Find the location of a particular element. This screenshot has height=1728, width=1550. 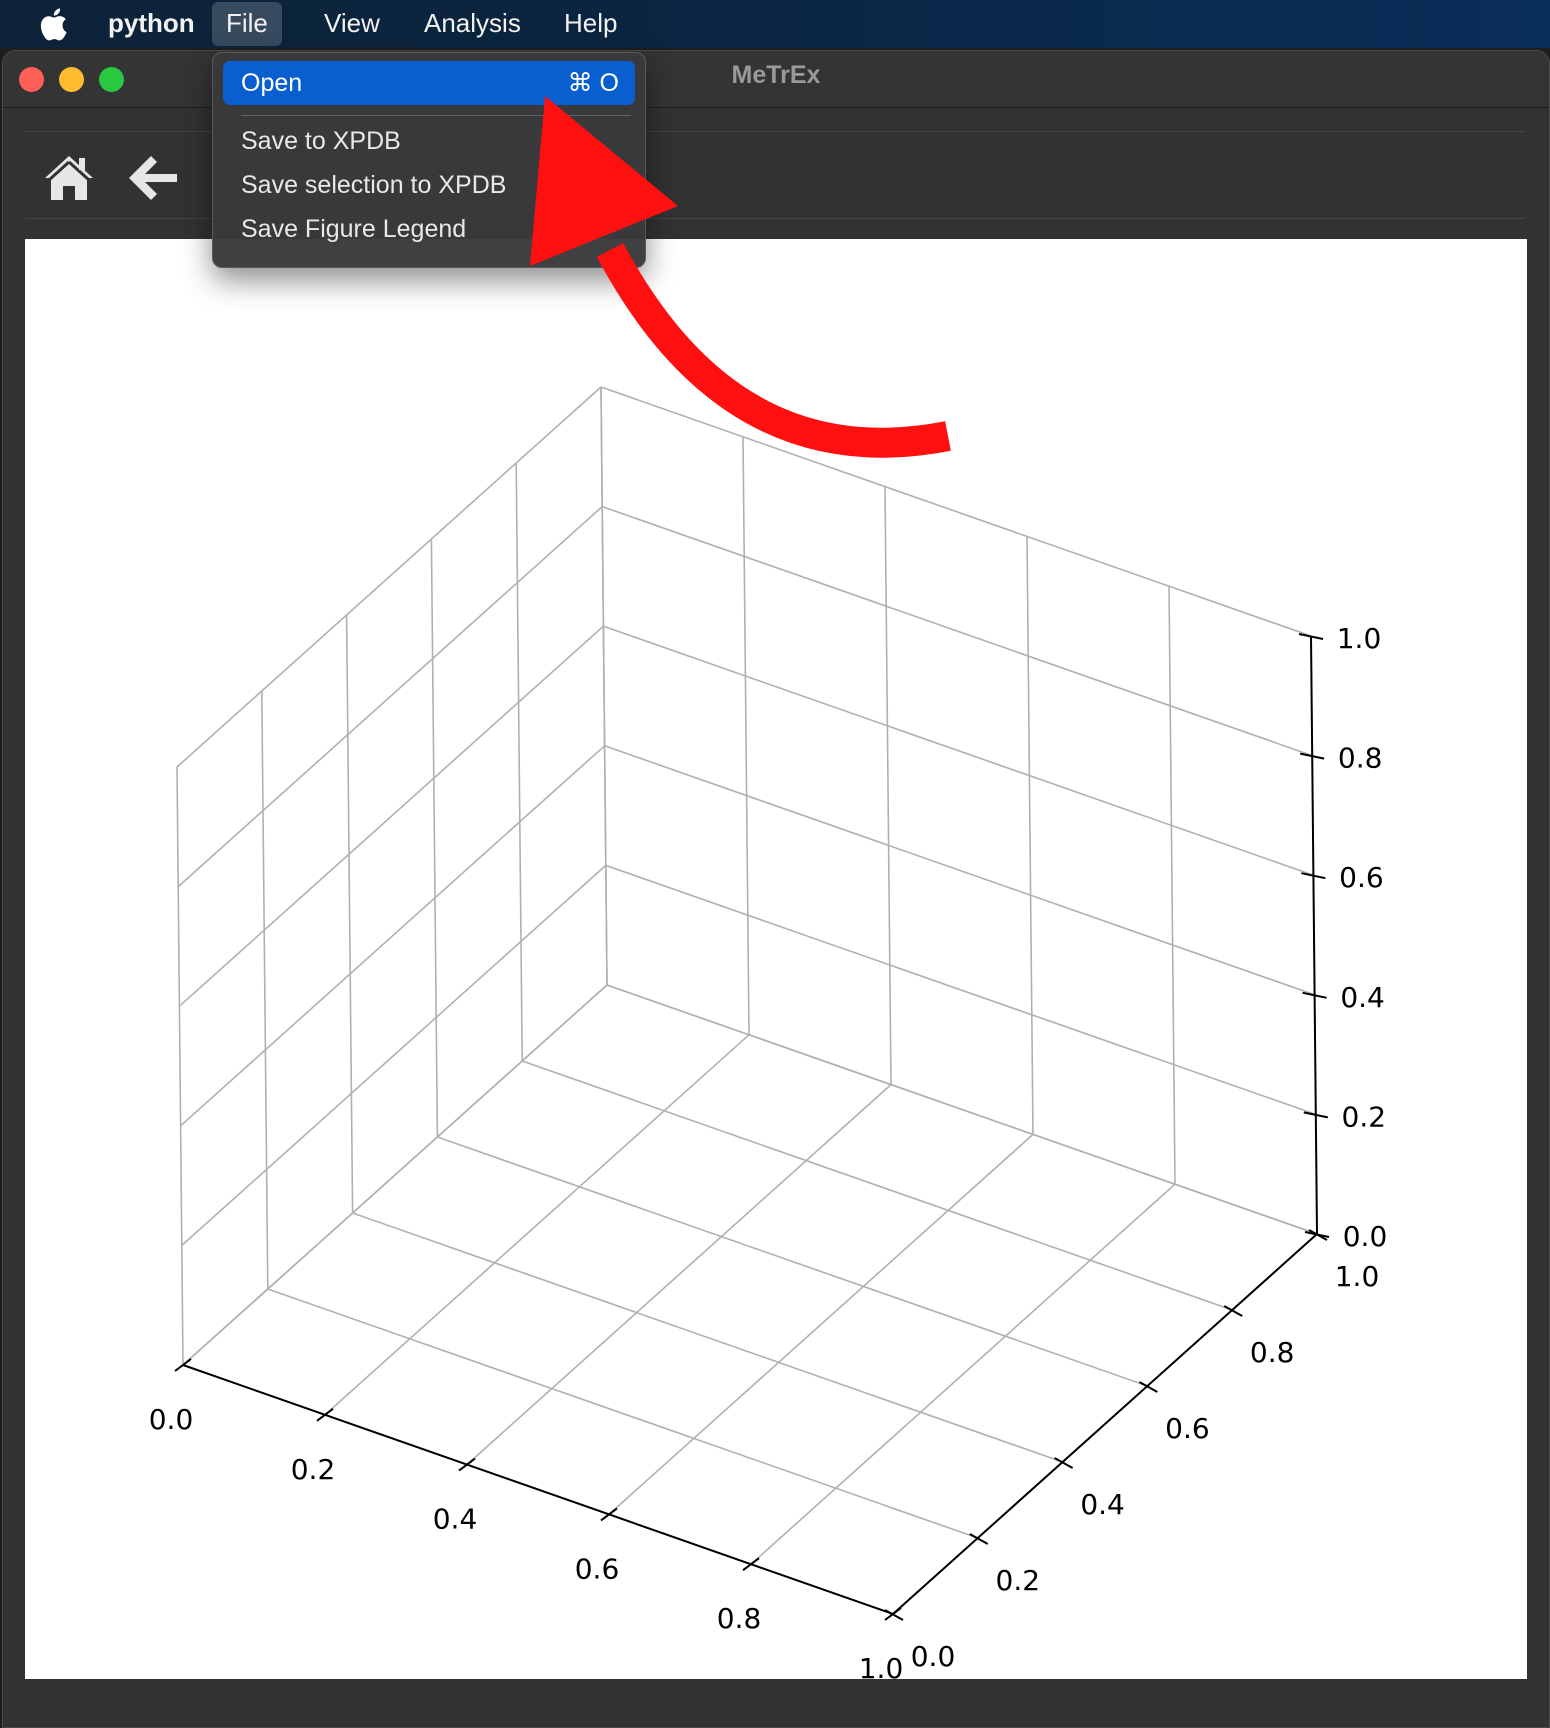

menu-item-open: Open ⌘ O is located at coordinates (429, 83).